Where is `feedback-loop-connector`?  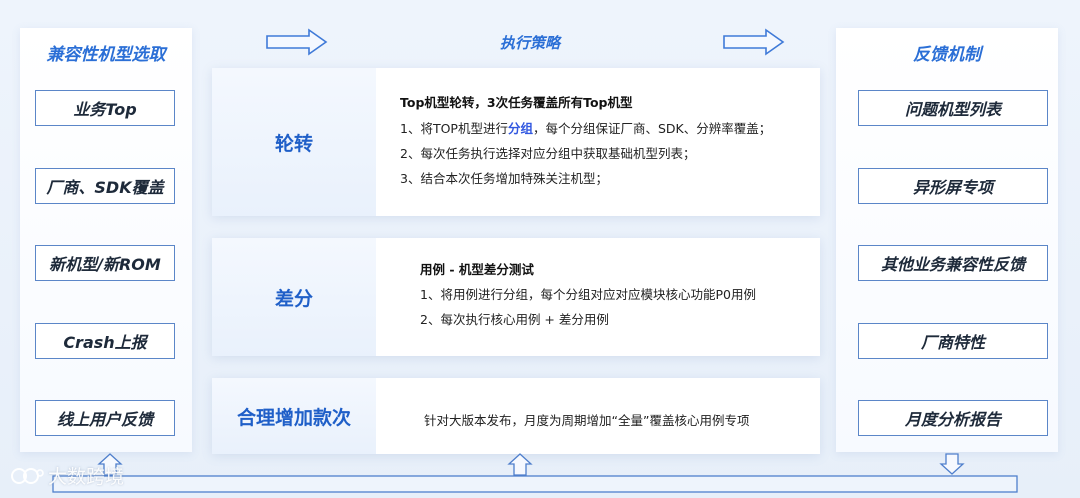 feedback-loop-connector is located at coordinates (535, 473).